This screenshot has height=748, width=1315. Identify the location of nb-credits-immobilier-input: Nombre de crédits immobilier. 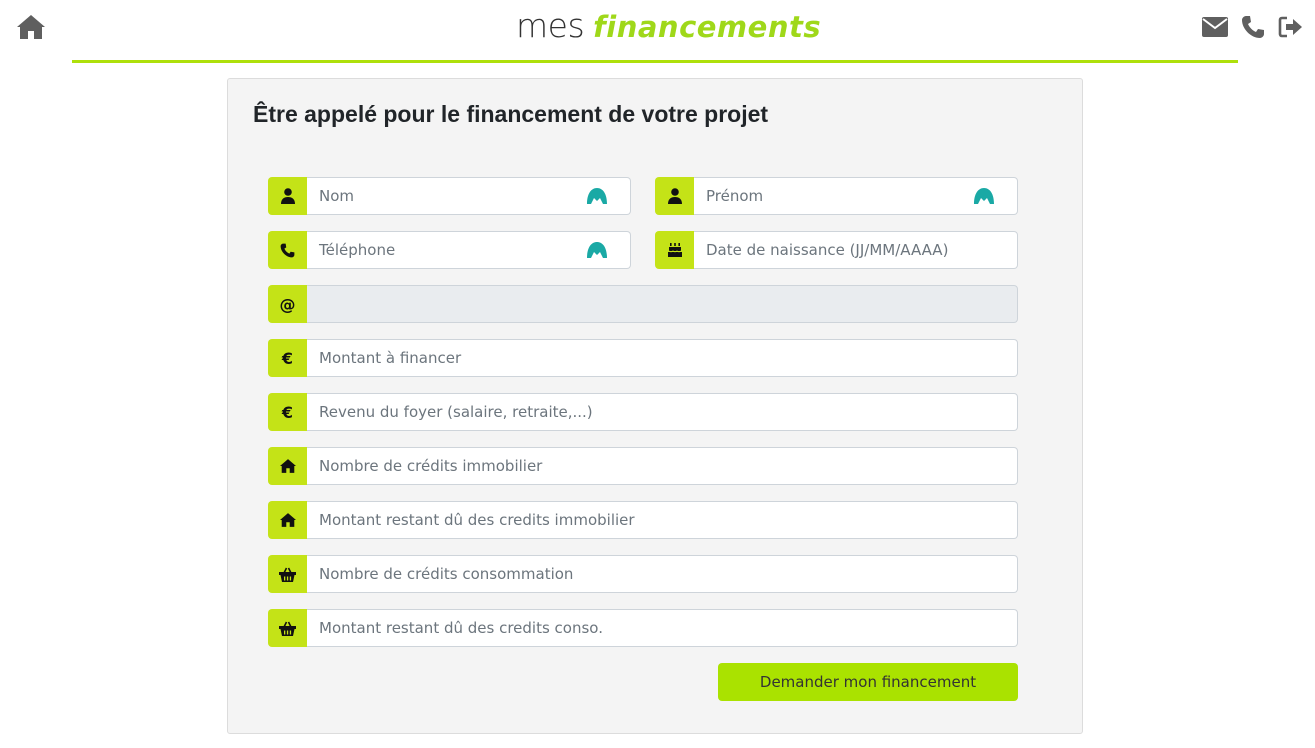
(662, 466).